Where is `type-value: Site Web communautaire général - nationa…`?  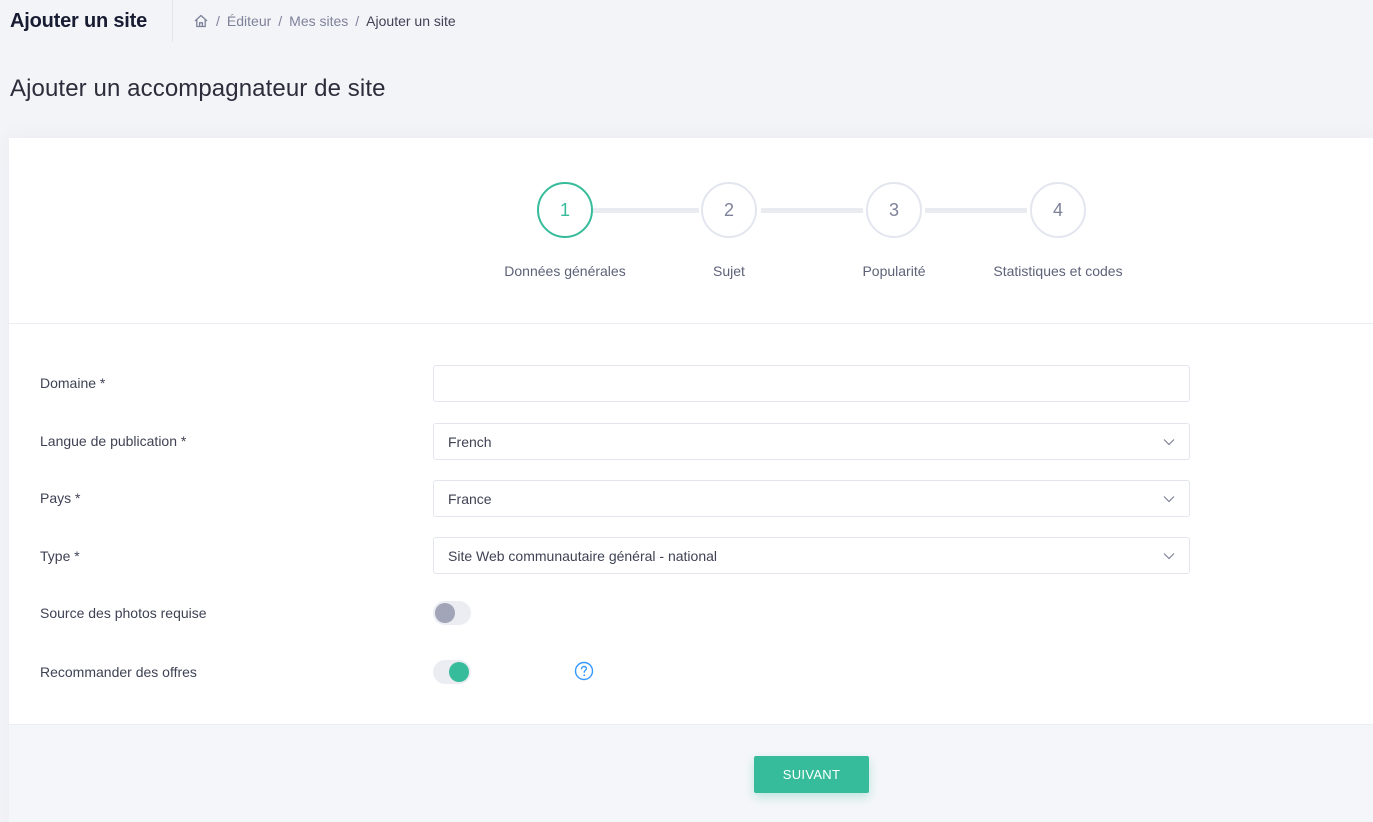 type-value: Site Web communautaire général - nationa… is located at coordinates (583, 555).